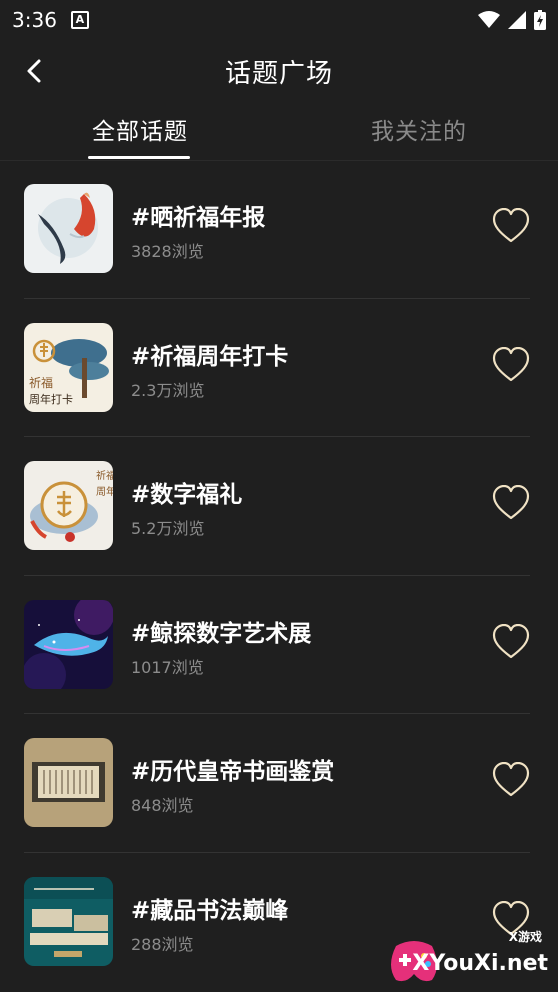  I want to click on signal-icon, so click(517, 20).